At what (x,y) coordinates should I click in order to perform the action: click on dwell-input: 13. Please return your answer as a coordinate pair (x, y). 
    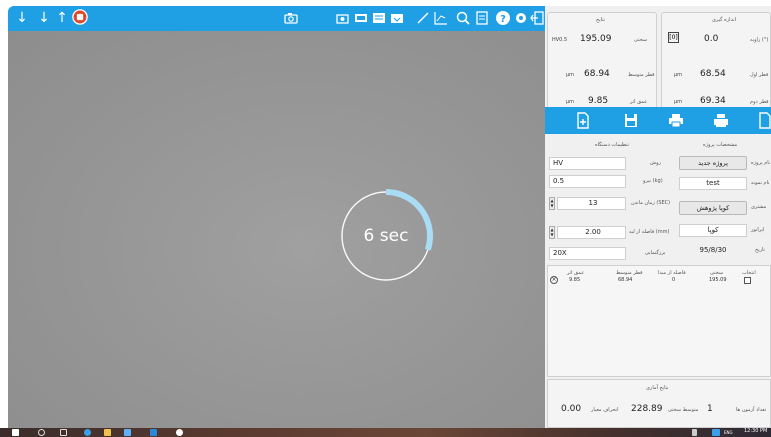
    Looking at the image, I should click on (591, 203).